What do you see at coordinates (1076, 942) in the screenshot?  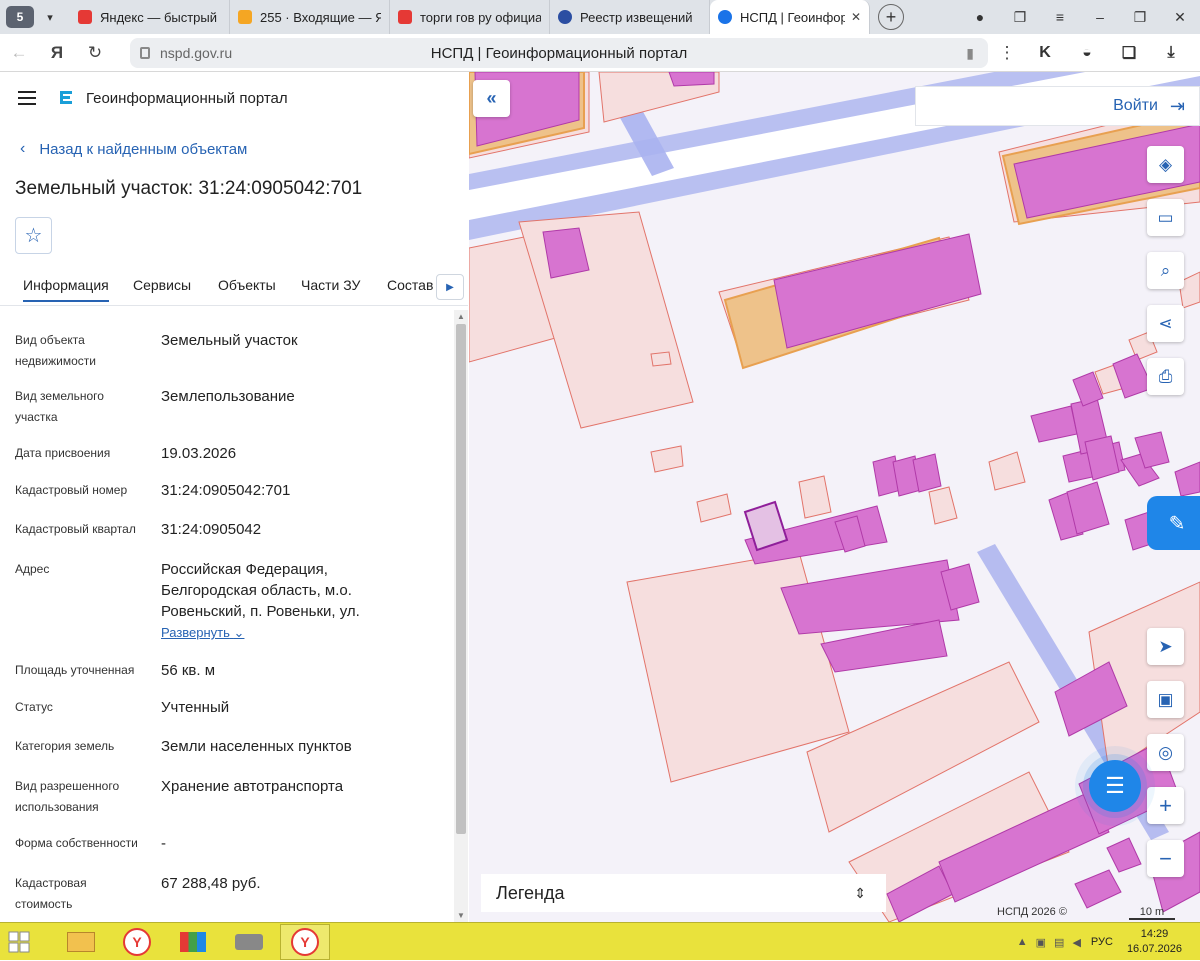 I see `volume-icon: ◀` at bounding box center [1076, 942].